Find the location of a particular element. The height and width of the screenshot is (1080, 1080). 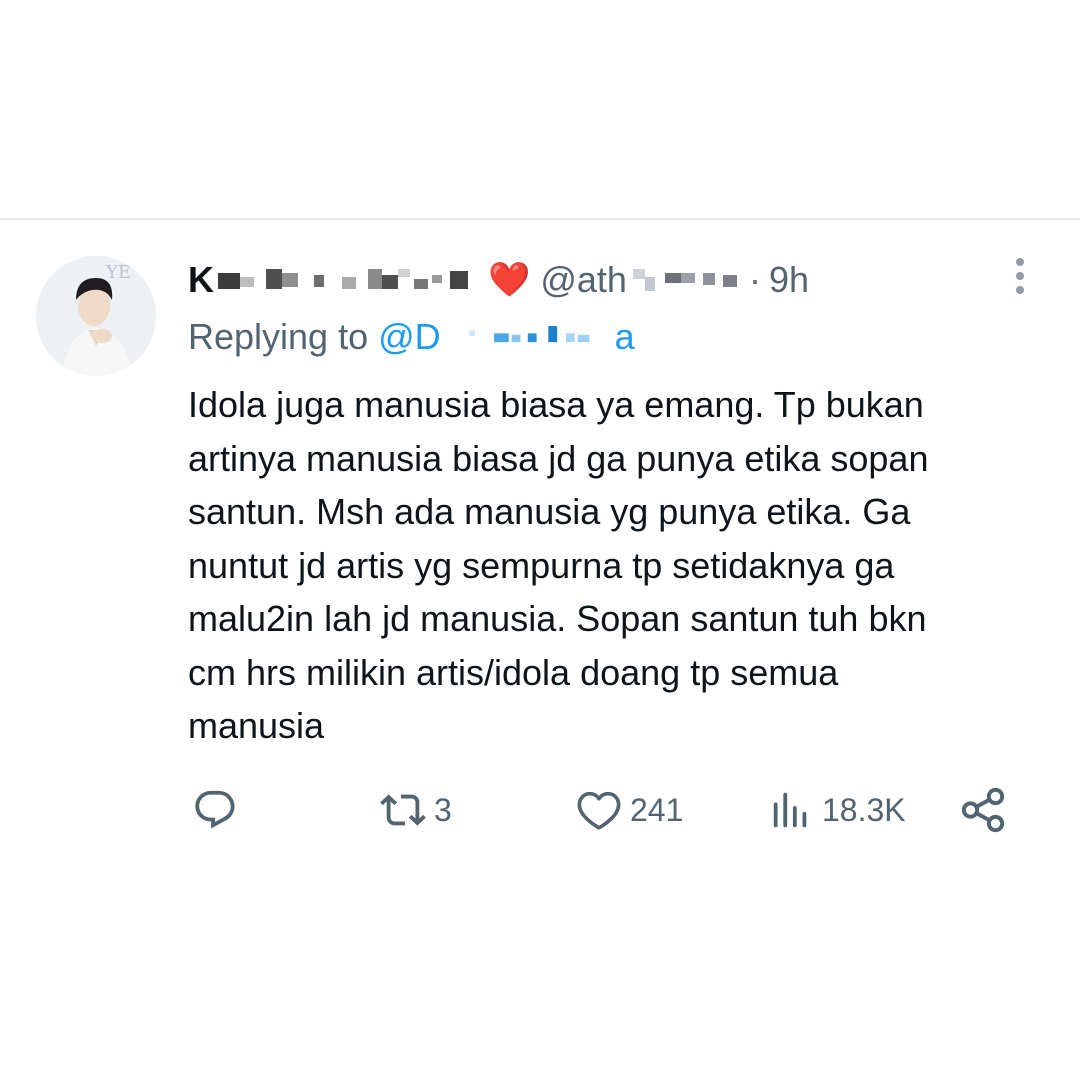

mention-redaction is located at coordinates (529, 334).